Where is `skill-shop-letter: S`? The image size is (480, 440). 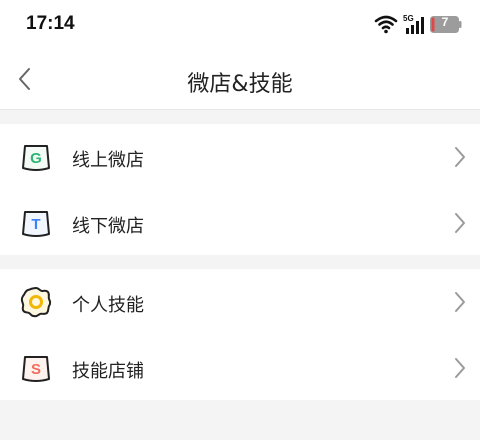
skill-shop-letter: S is located at coordinates (36, 369).